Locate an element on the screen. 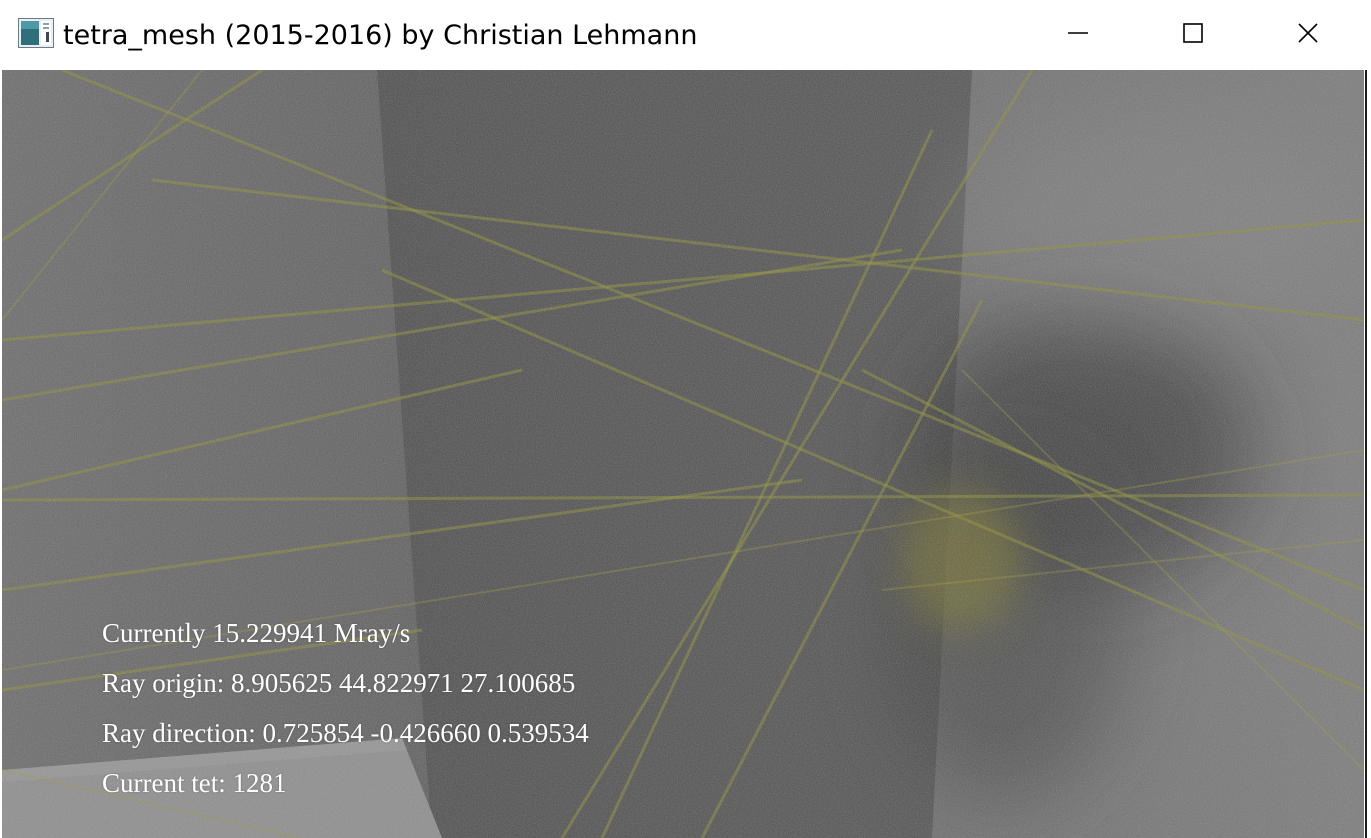  current-tet-text: Current tet: 1281 is located at coordinates (194, 783).